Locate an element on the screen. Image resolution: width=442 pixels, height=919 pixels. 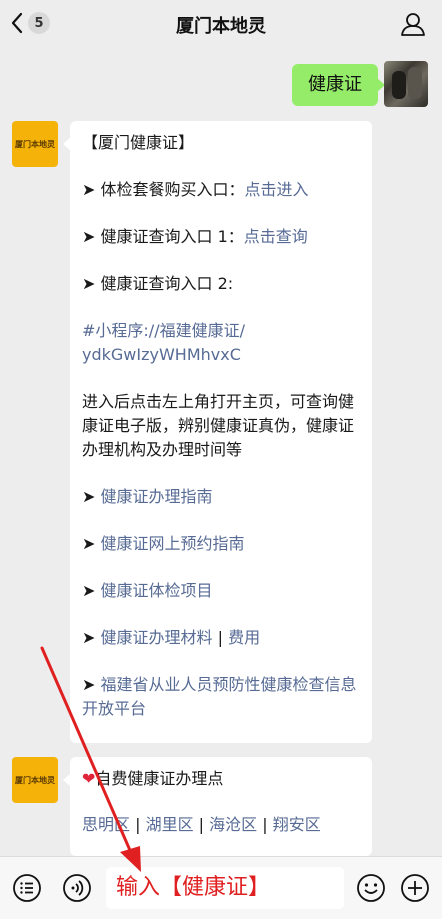
message-heading: 【厦门健康证】 is located at coordinates (138, 142).